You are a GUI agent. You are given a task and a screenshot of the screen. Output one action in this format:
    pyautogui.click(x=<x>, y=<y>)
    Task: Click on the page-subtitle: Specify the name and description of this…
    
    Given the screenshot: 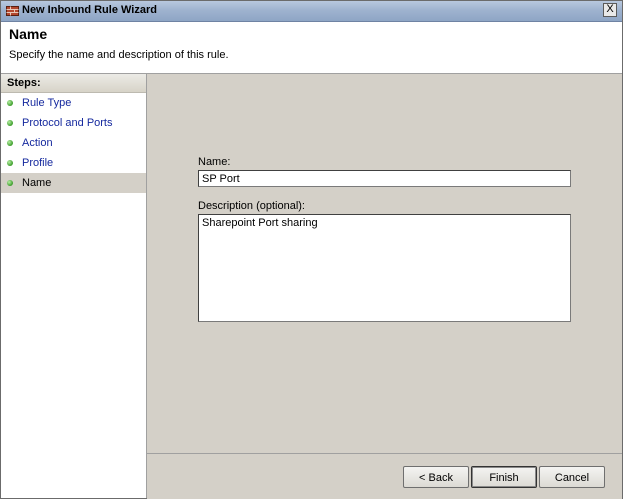 What is the action you would take?
    pyautogui.click(x=119, y=55)
    